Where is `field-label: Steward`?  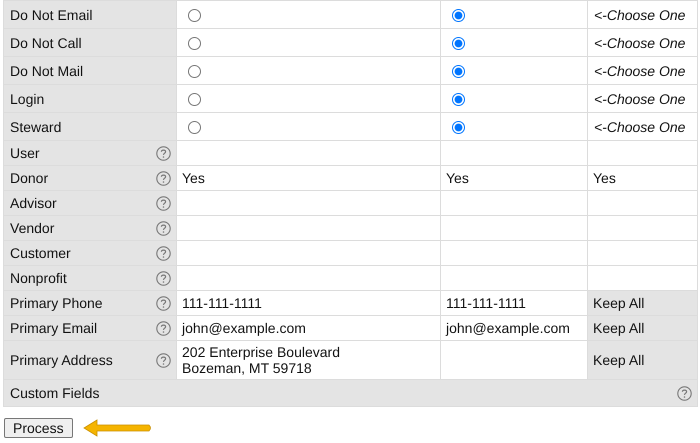 field-label: Steward is located at coordinates (36, 126).